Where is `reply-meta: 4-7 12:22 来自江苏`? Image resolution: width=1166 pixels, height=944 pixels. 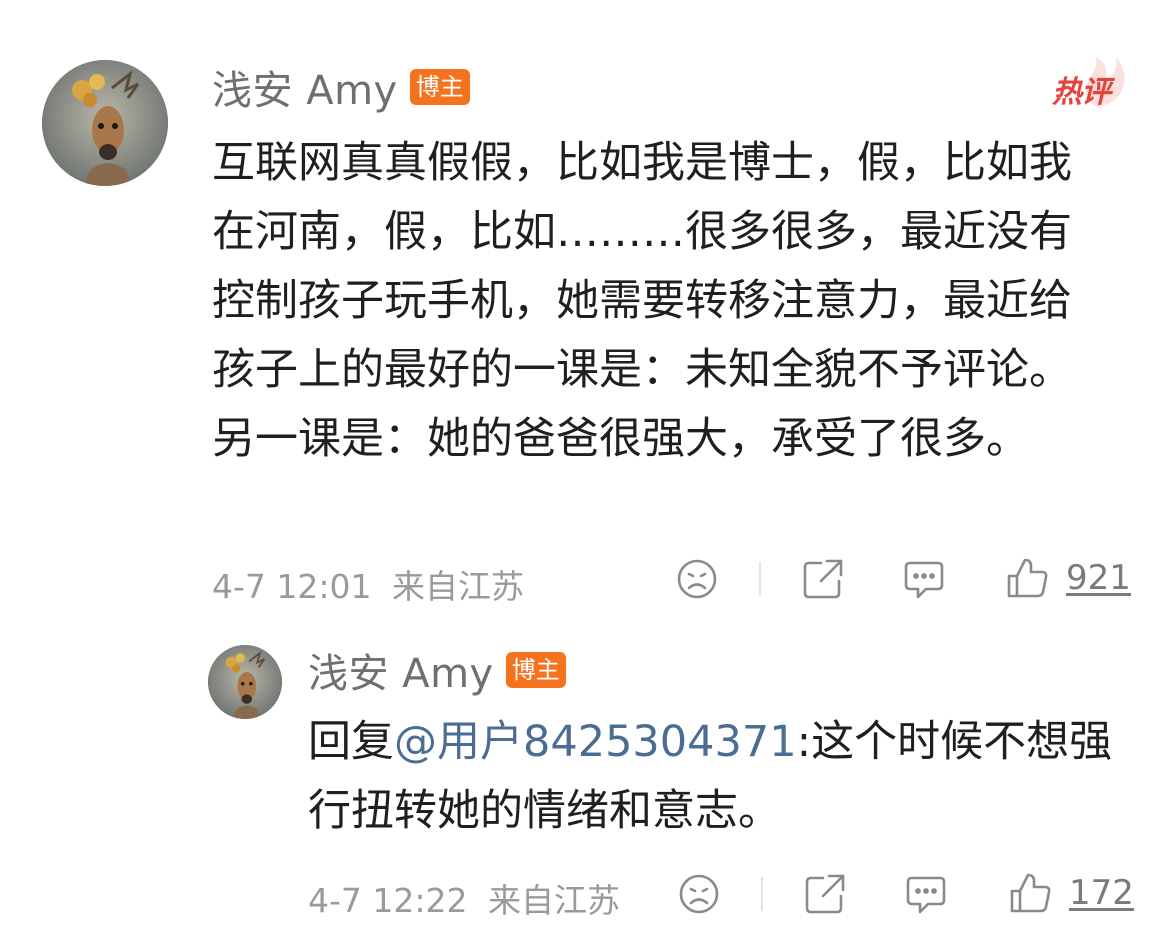
reply-meta: 4-7 12:22 来自江苏 is located at coordinates (464, 898).